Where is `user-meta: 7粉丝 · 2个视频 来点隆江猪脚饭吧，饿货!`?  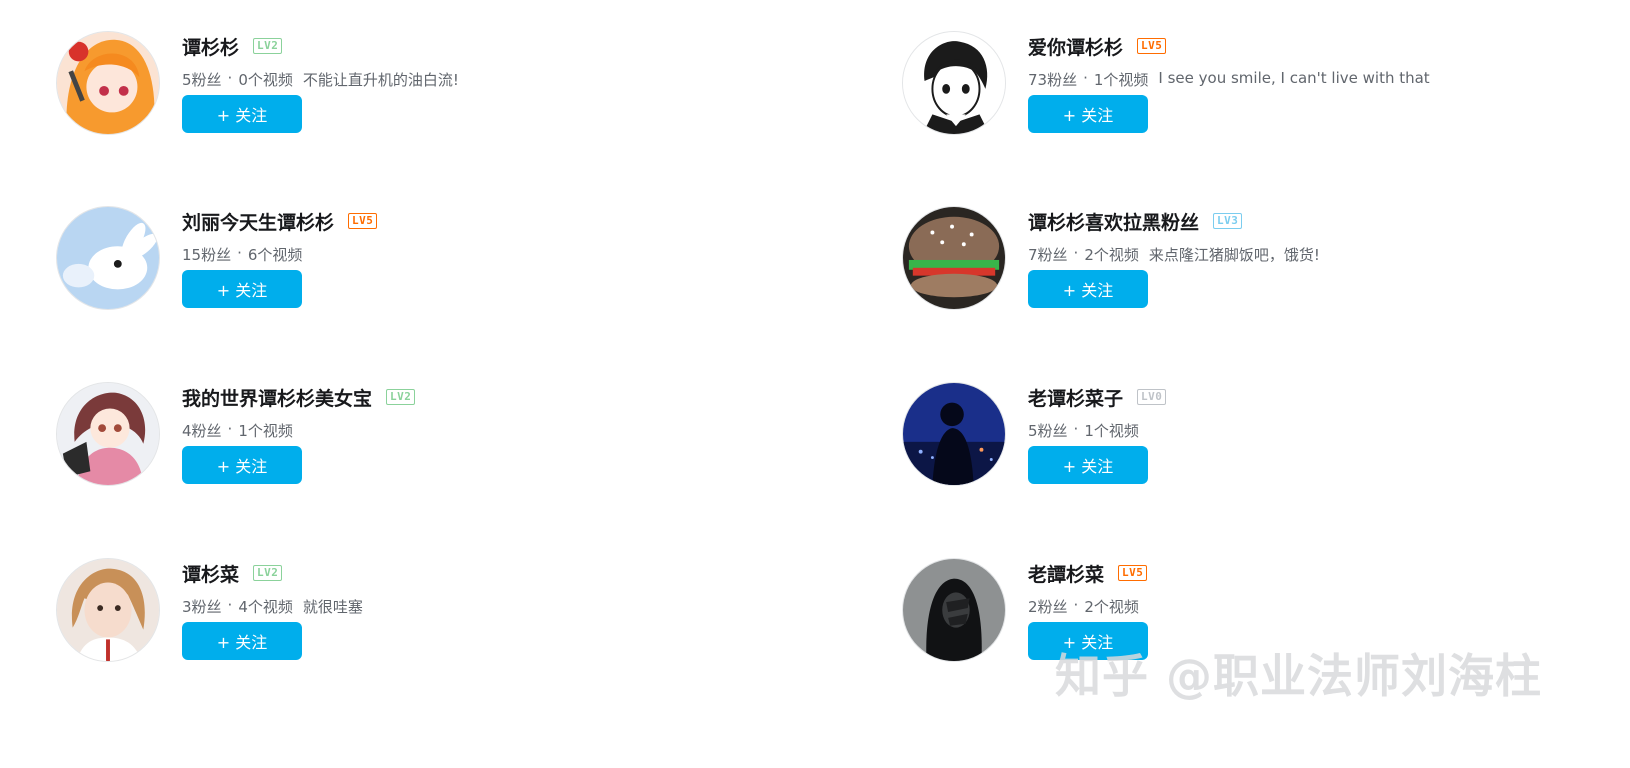
user-meta: 7粉丝 · 2个视频 来点隆江猪脚饭吧，饿货! is located at coordinates (1174, 254).